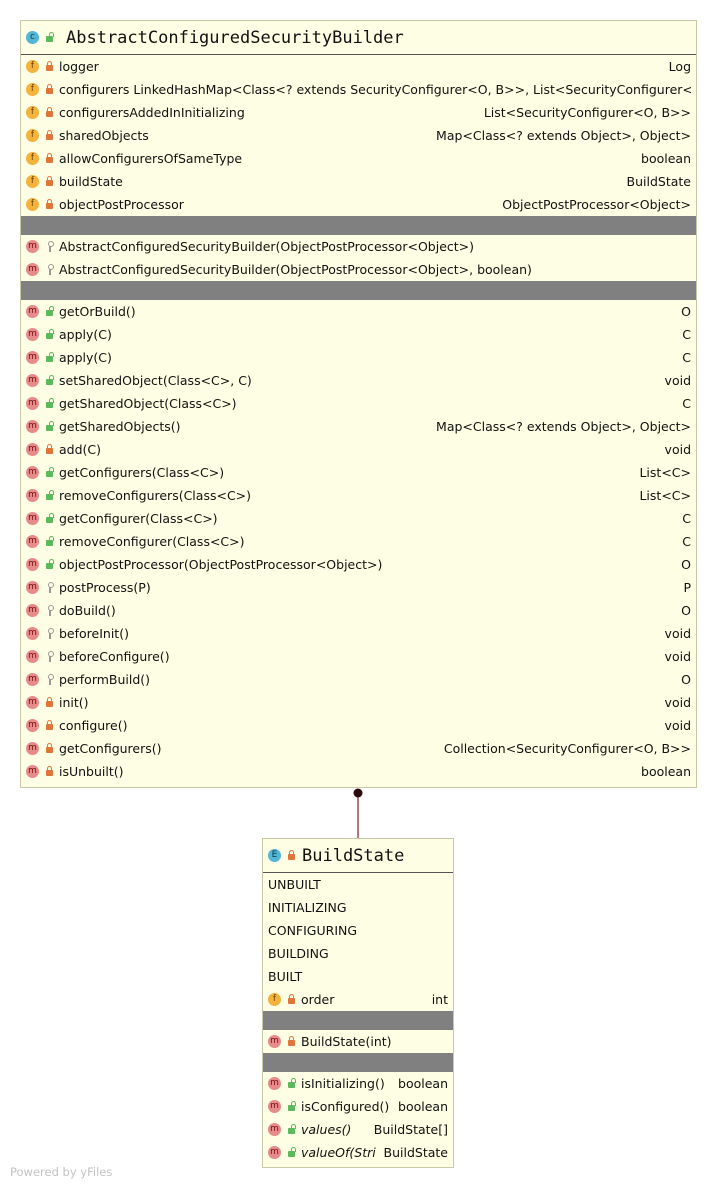 Image resolution: width=717 pixels, height=1189 pixels. I want to click on enum-constant-row: CONFIGURING, so click(358, 930).